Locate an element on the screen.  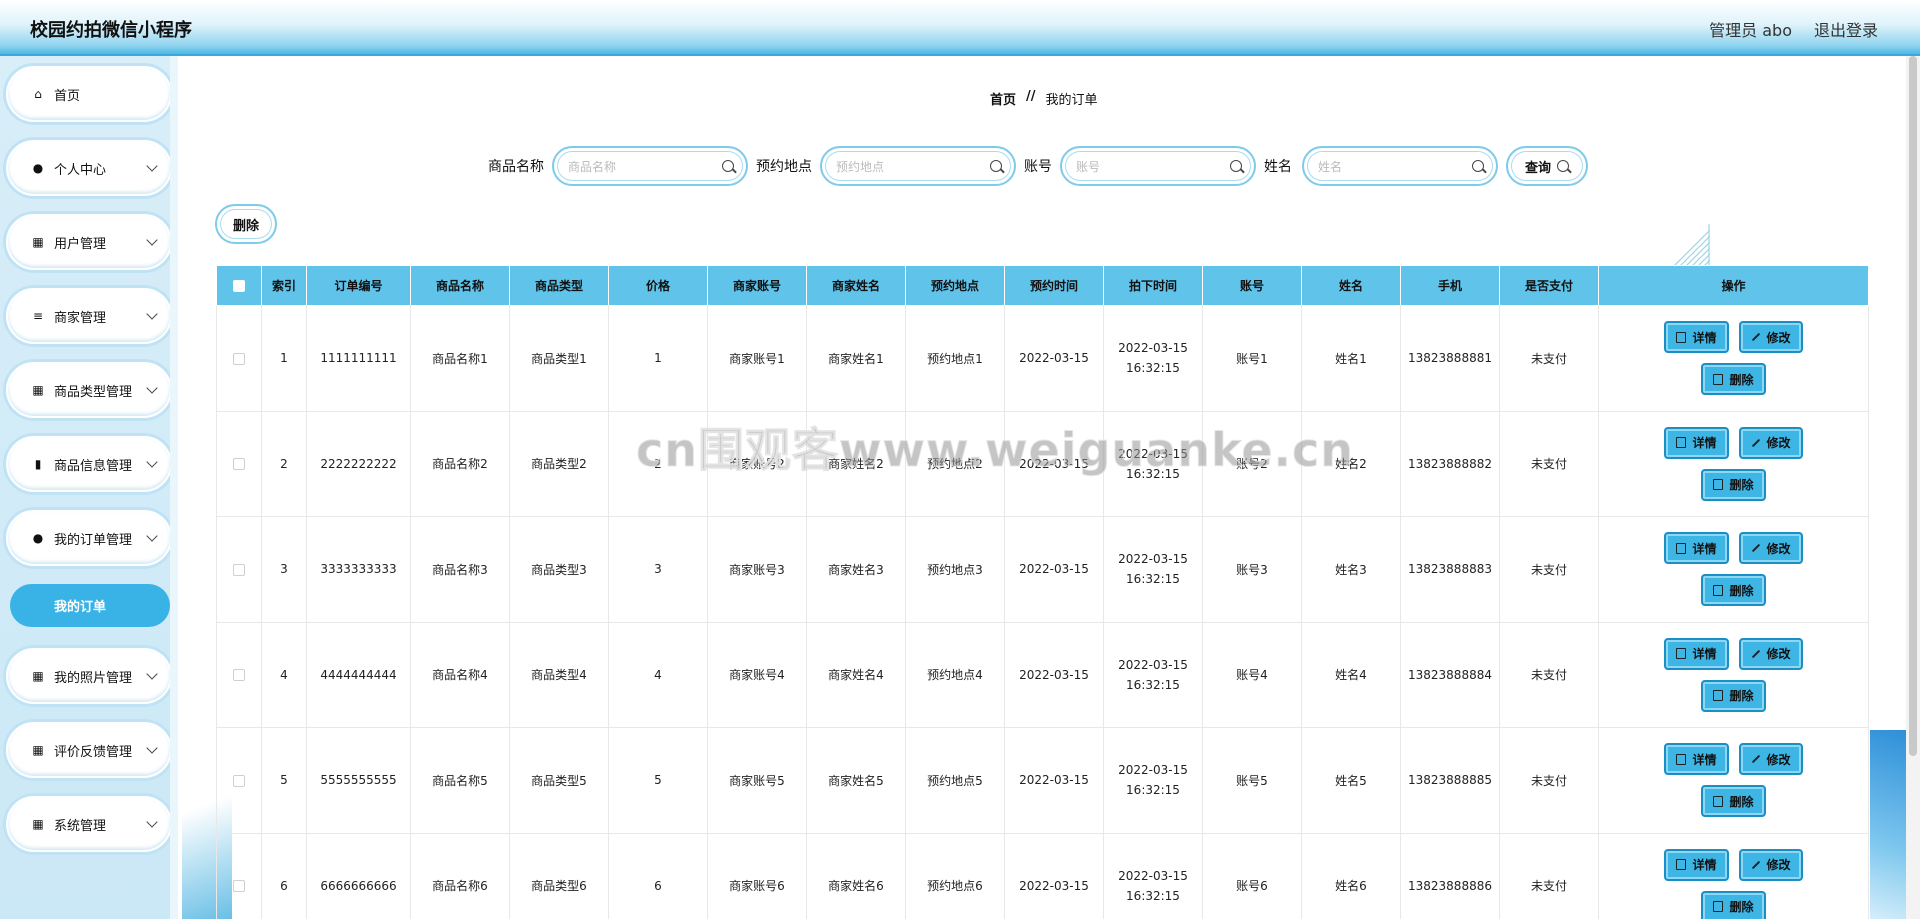
table-cell: 5 is located at coordinates (284, 780).